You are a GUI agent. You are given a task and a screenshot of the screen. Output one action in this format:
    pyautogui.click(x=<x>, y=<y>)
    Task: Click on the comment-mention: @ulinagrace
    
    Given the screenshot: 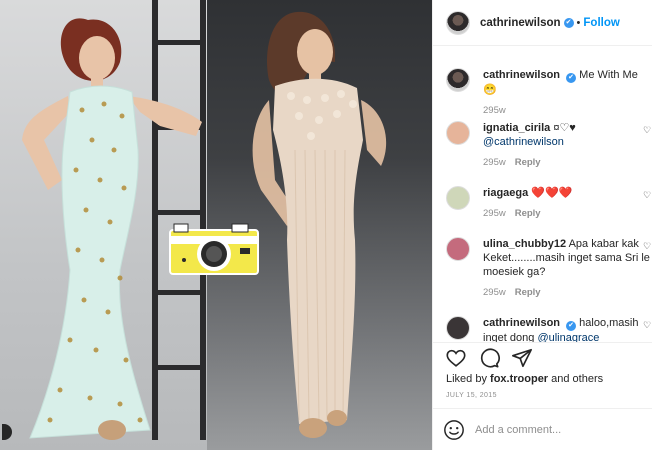 What is the action you would take?
    pyautogui.click(x=568, y=337)
    